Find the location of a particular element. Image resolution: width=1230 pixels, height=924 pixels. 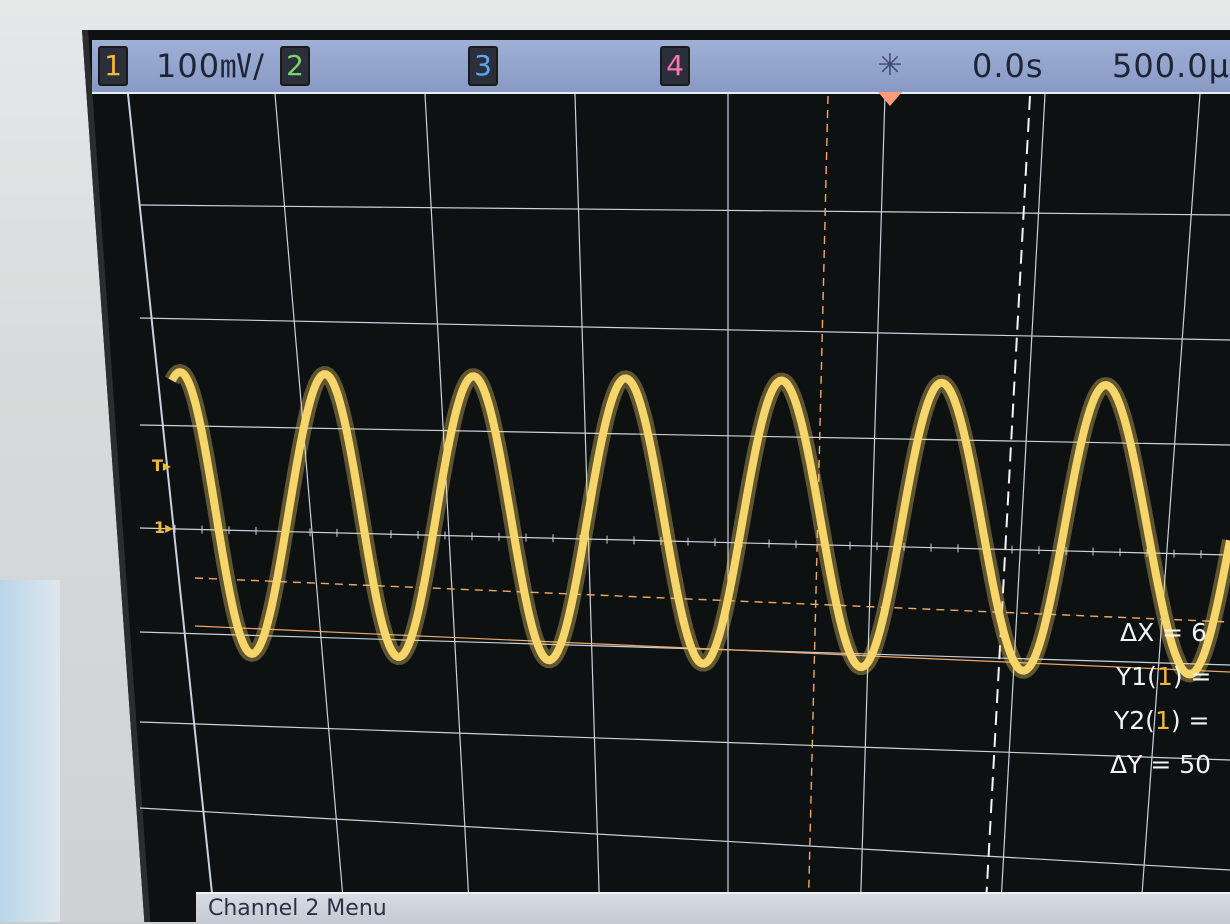

channel-1-scale: 100㎷/ is located at coordinates (210, 66).